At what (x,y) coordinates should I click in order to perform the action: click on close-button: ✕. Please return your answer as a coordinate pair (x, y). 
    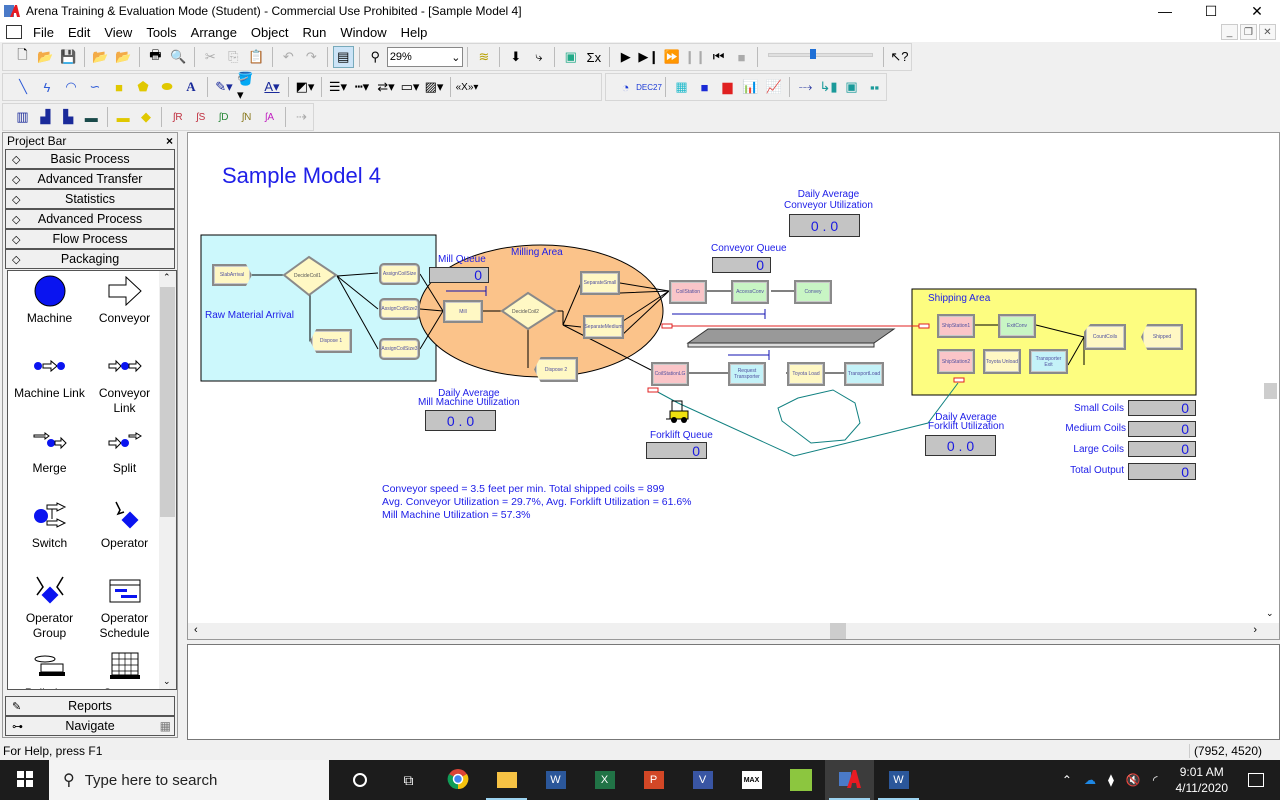
    Looking at the image, I should click on (1257, 11).